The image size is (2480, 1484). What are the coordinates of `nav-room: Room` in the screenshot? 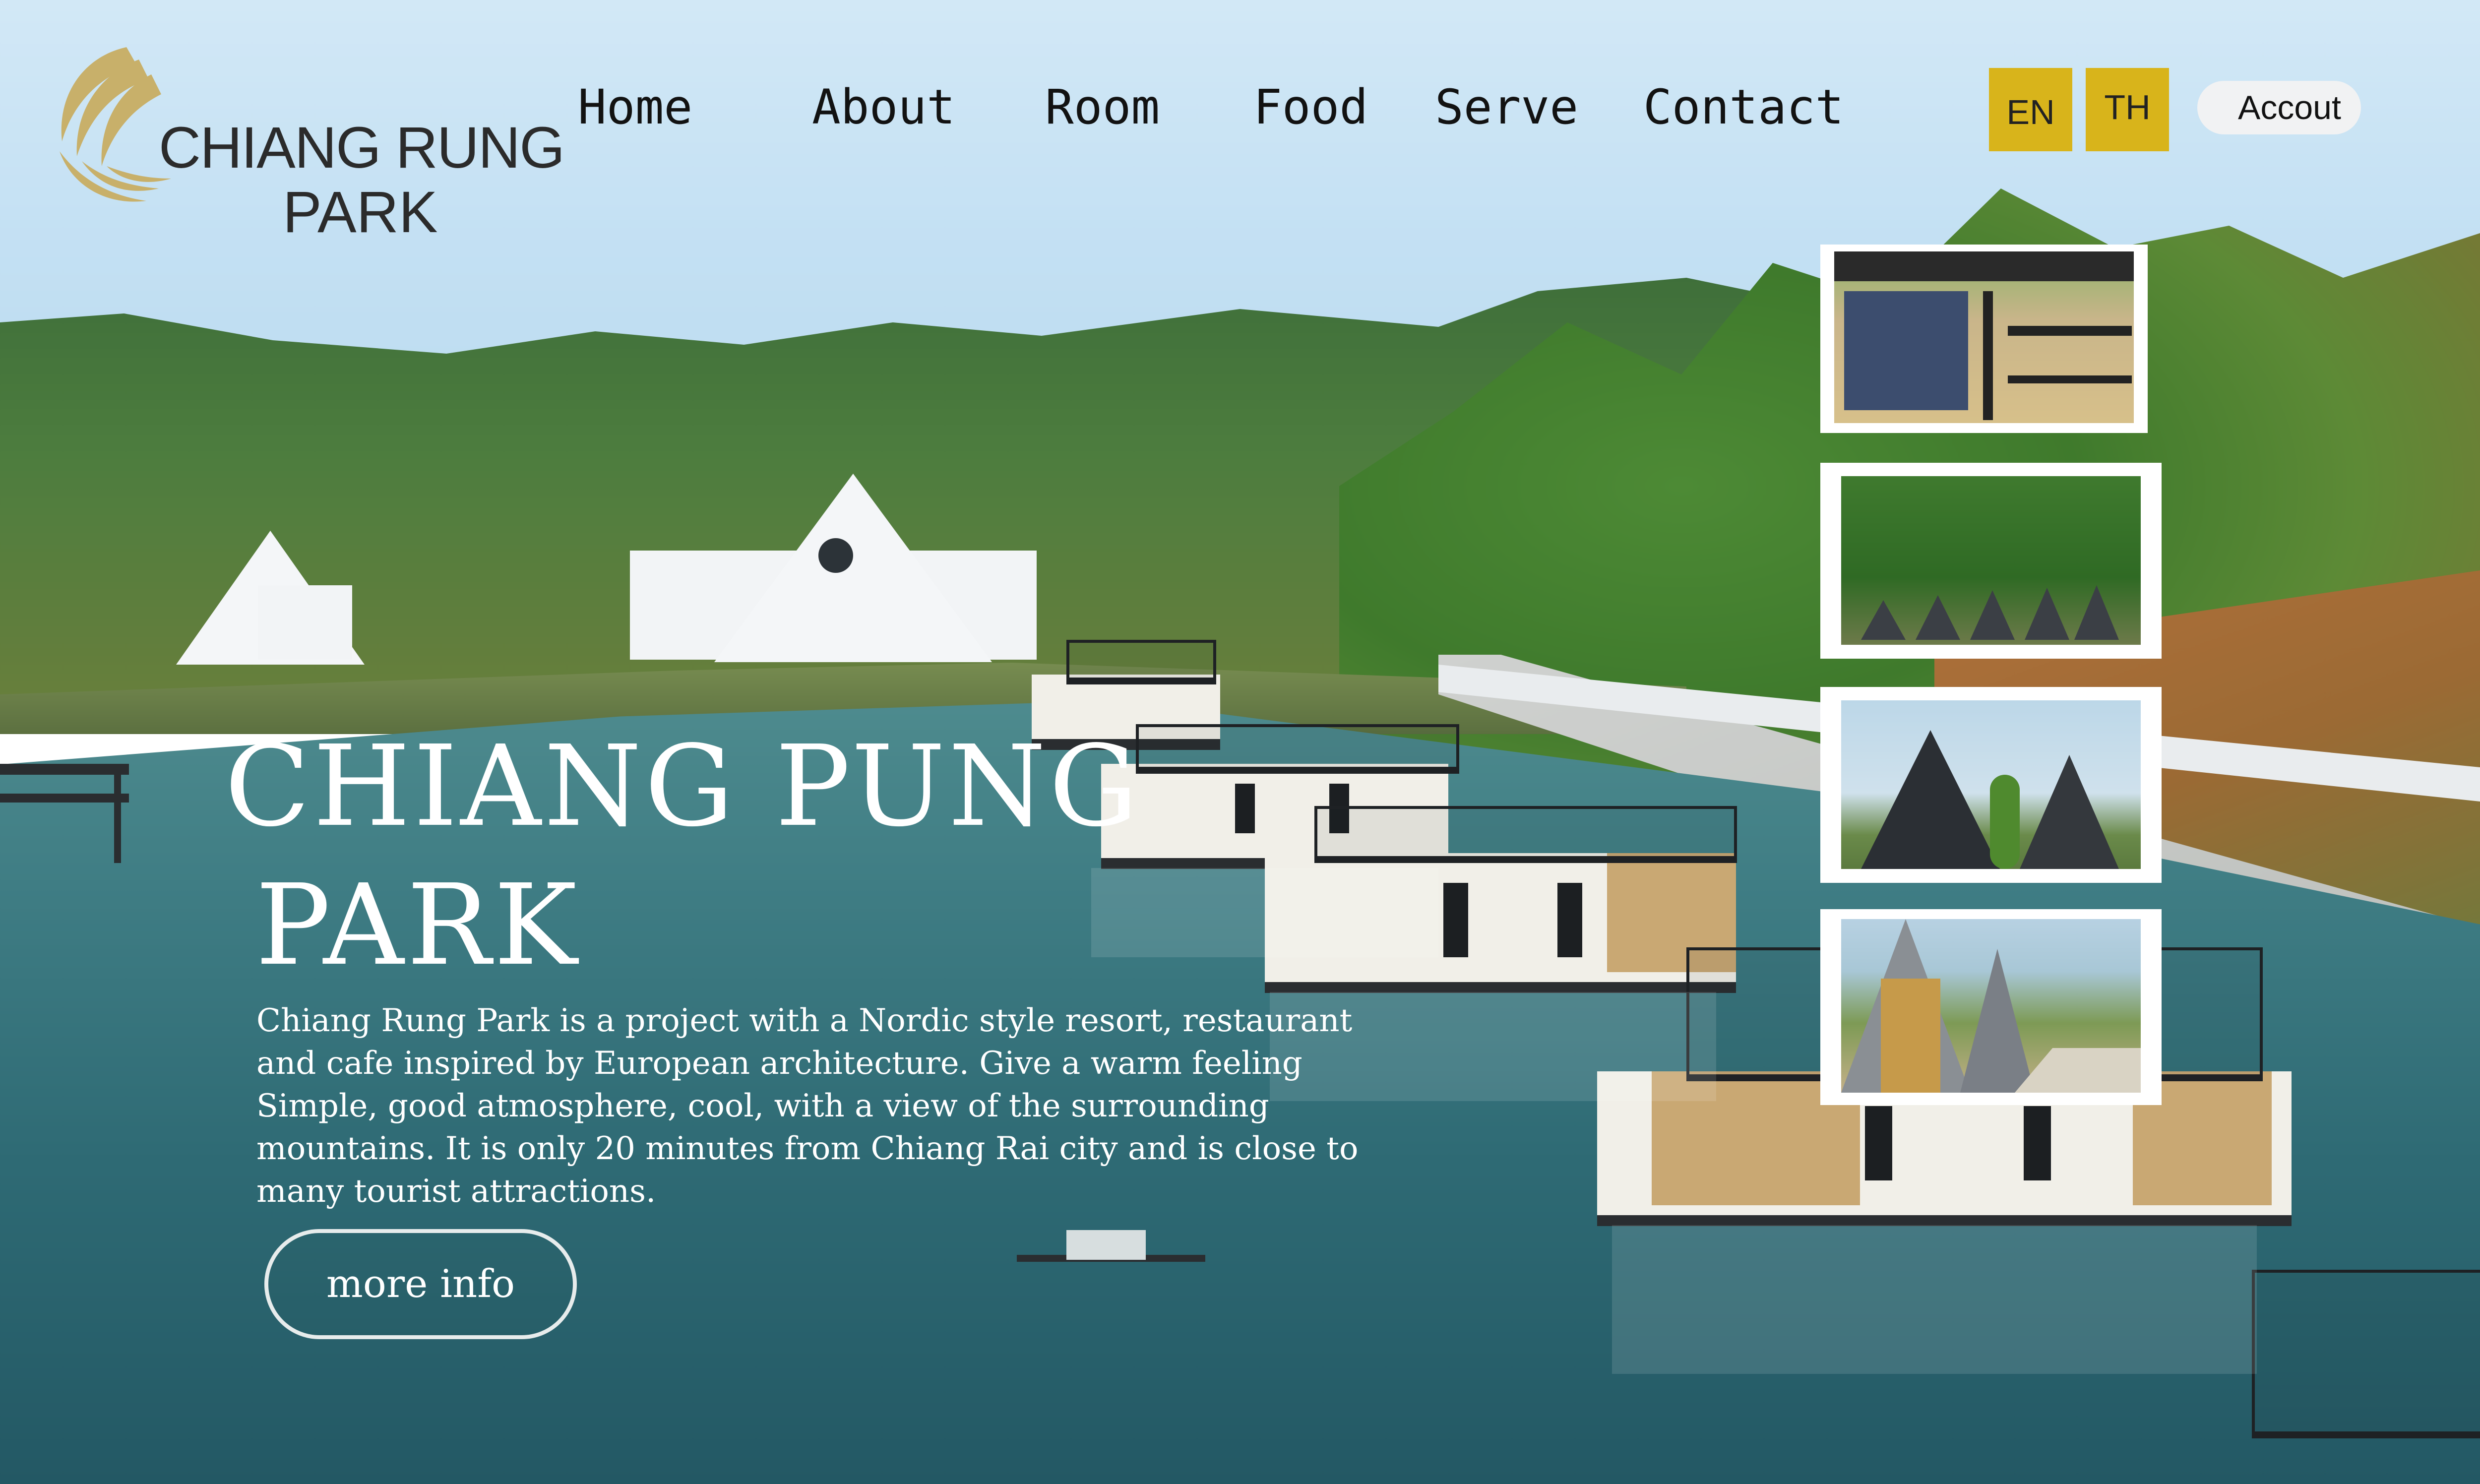 It's located at (1102, 107).